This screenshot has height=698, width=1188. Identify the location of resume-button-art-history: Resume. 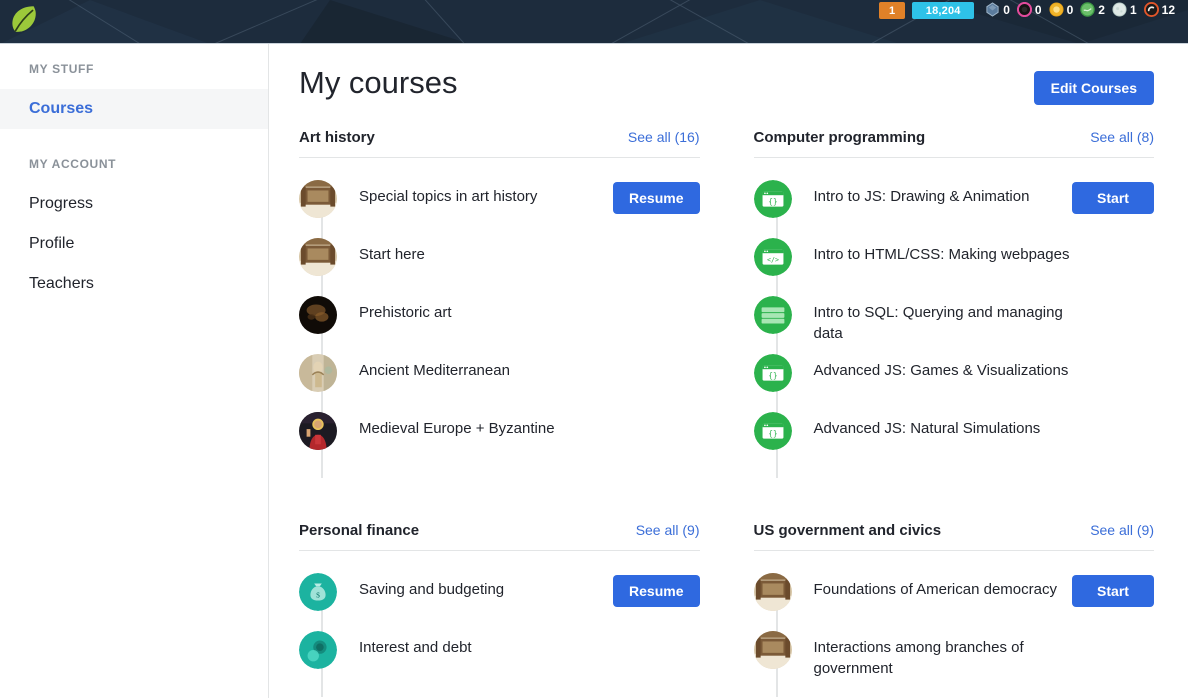
(656, 198).